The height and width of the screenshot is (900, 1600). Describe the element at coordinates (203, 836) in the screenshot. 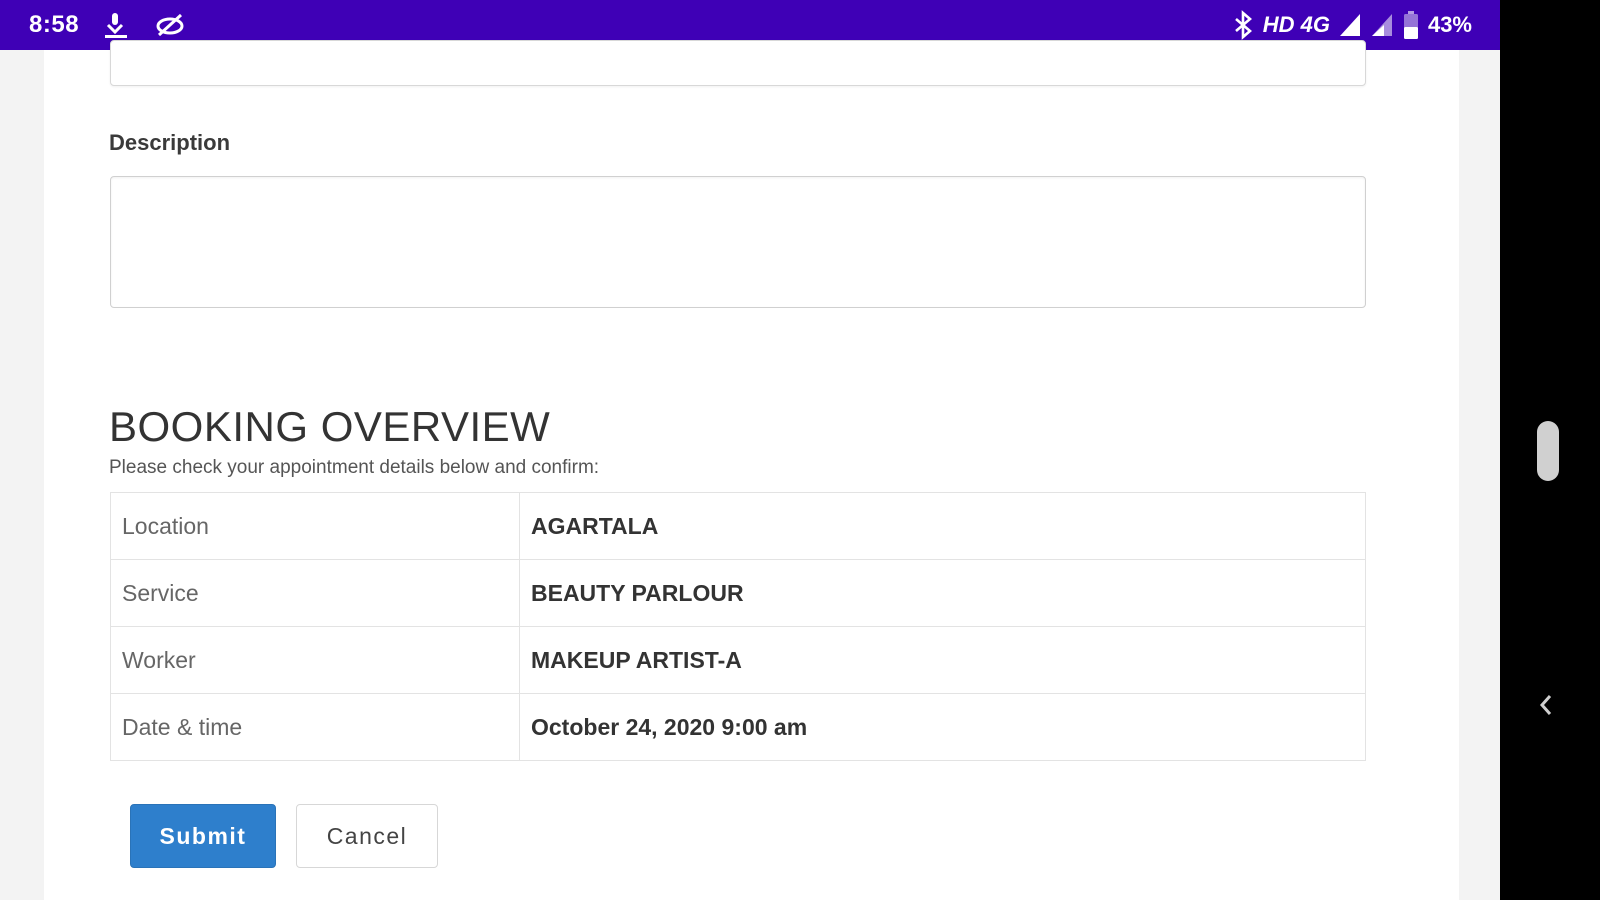

I see `submit-button: Submit` at that location.